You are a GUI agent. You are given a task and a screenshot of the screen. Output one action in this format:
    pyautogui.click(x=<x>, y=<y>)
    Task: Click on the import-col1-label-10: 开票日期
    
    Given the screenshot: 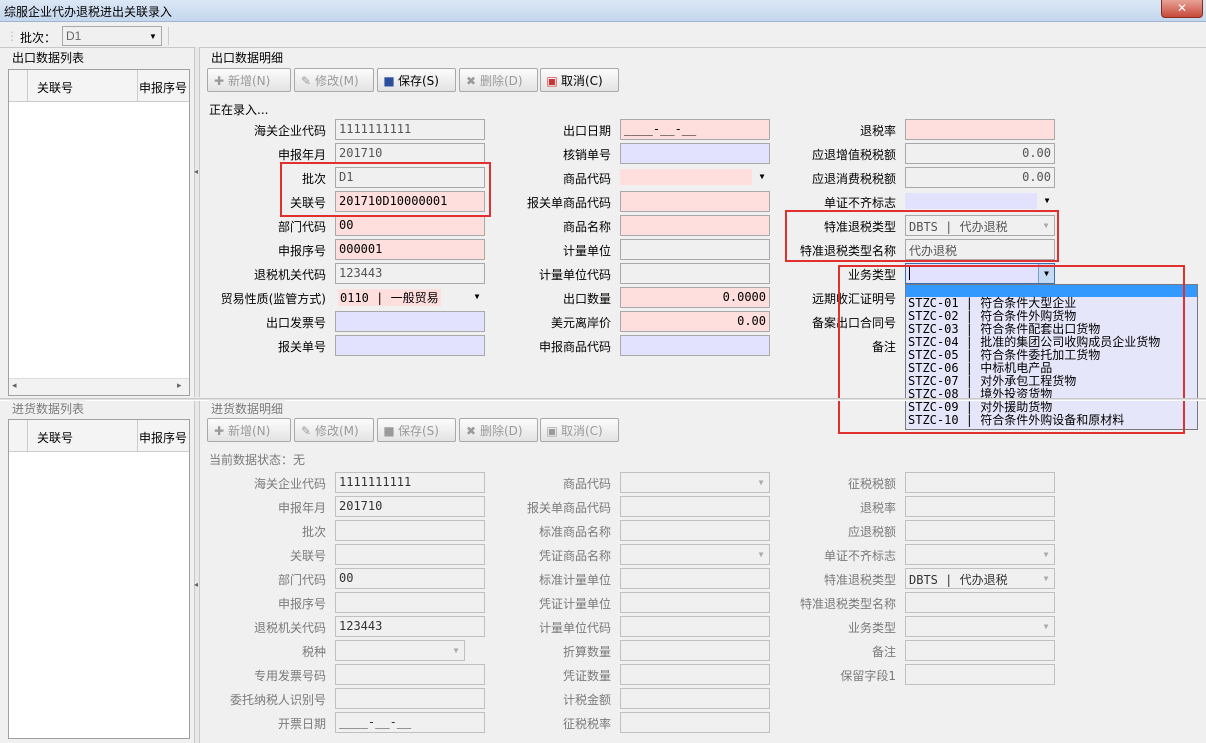 What is the action you would take?
    pyautogui.click(x=301, y=724)
    